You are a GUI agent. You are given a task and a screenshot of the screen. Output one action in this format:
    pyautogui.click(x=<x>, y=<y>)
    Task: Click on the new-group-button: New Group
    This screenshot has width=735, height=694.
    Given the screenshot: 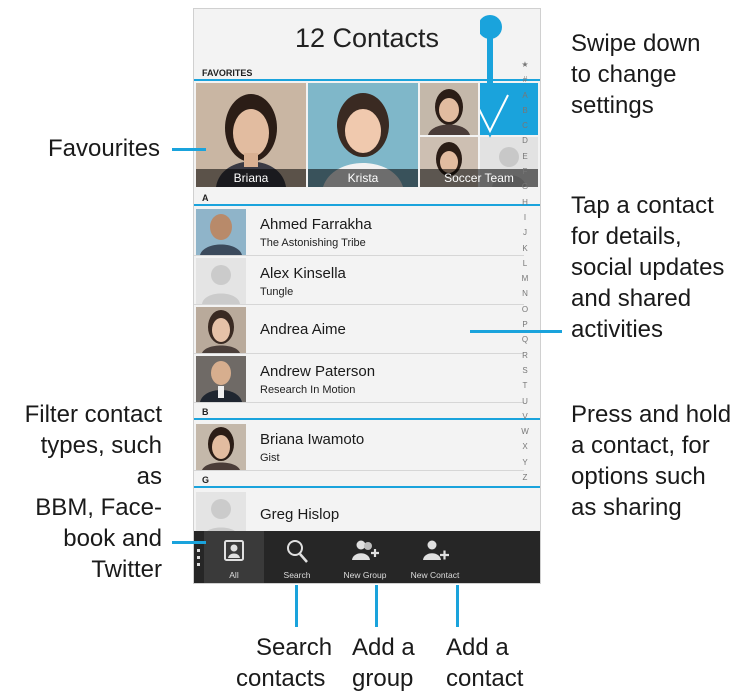 What is the action you would take?
    pyautogui.click(x=365, y=557)
    